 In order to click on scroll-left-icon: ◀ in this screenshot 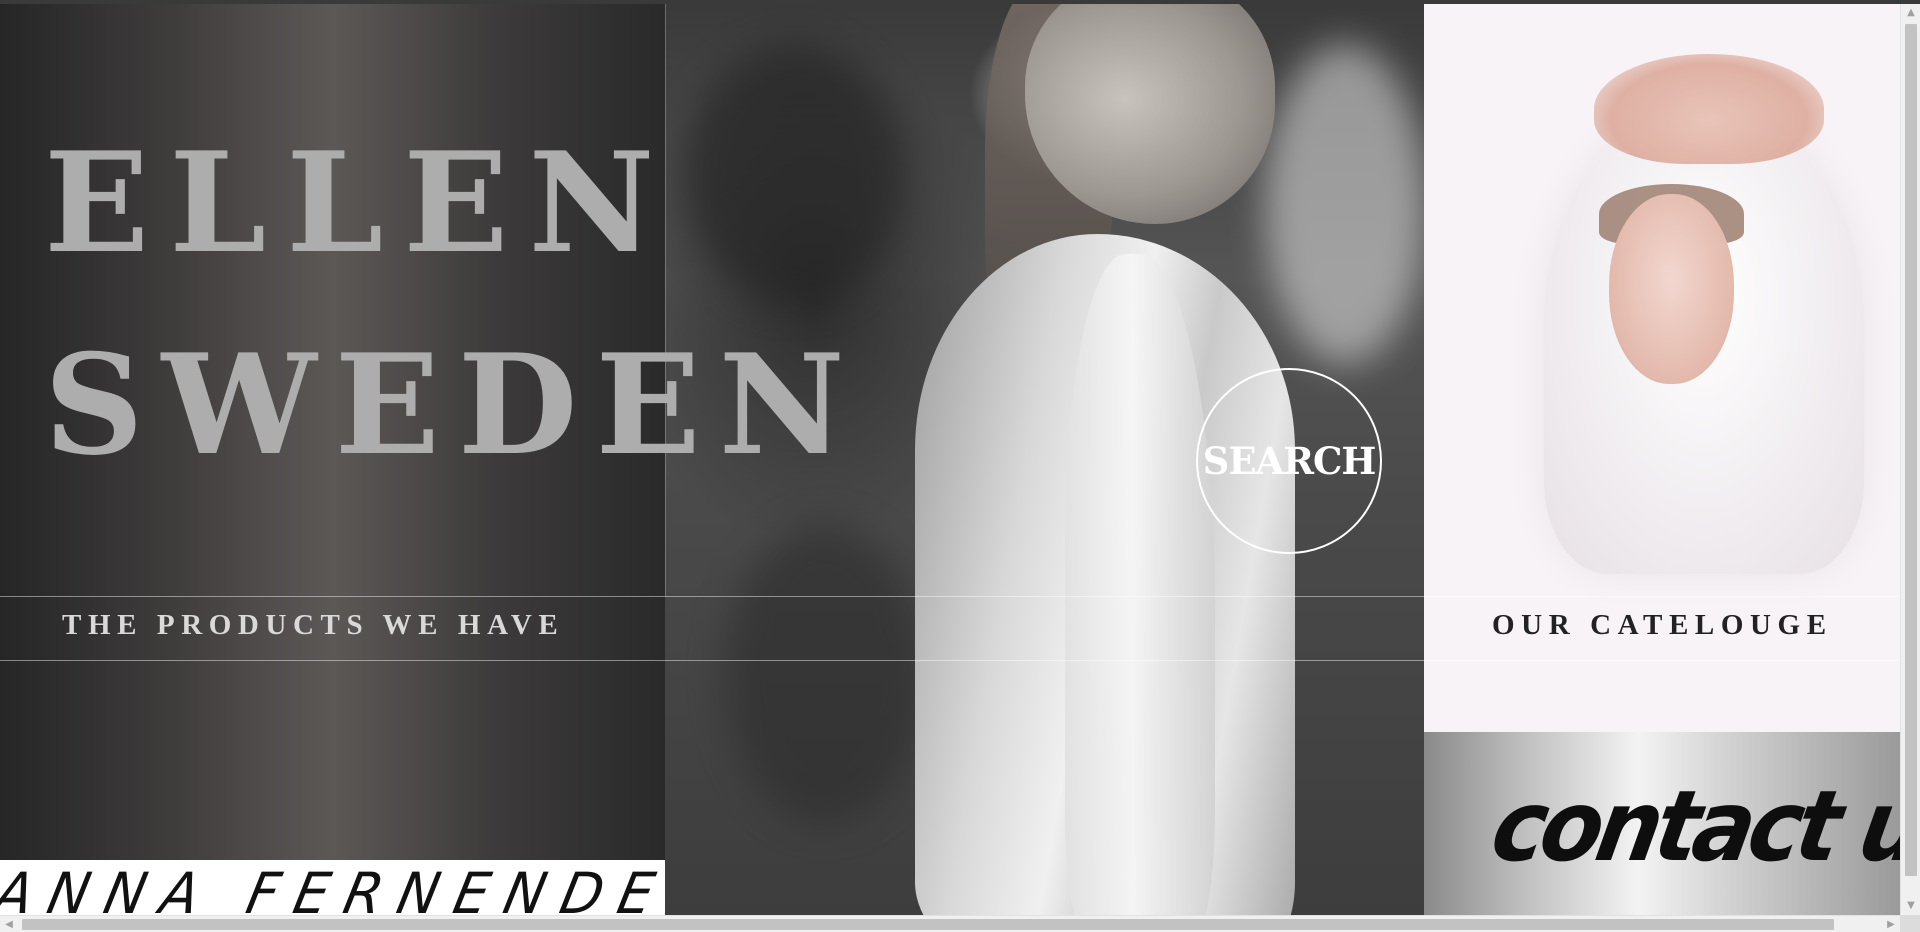, I will do `click(9, 924)`.